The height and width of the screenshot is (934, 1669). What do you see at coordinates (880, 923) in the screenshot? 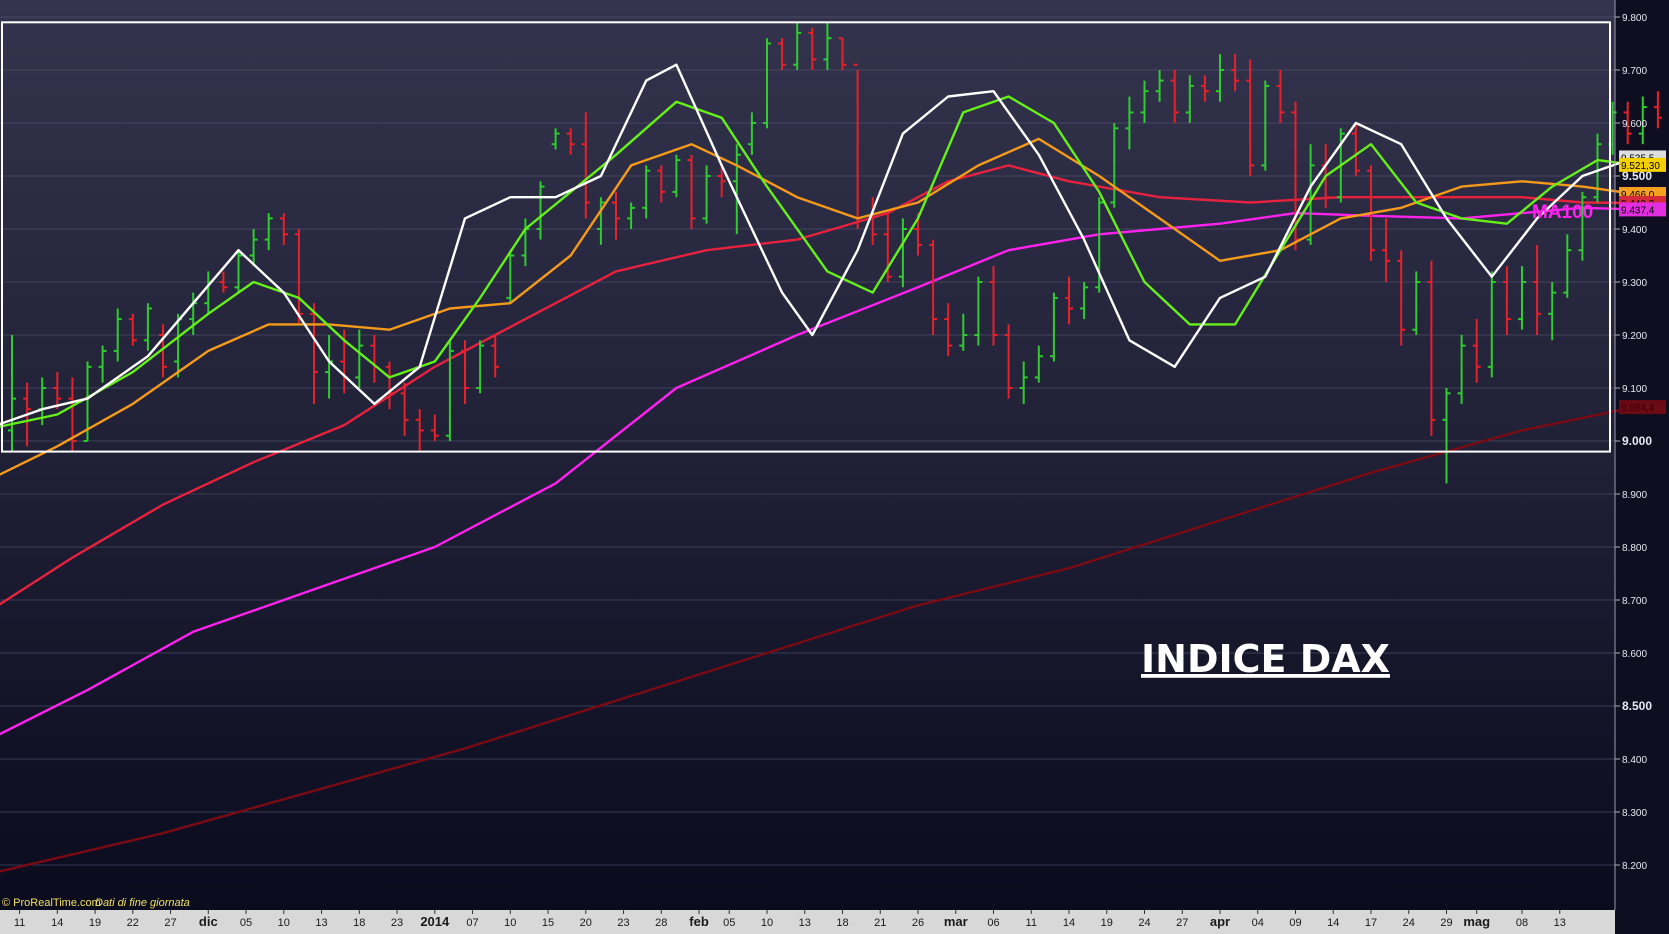
I see `time-tick-label: 21` at bounding box center [880, 923].